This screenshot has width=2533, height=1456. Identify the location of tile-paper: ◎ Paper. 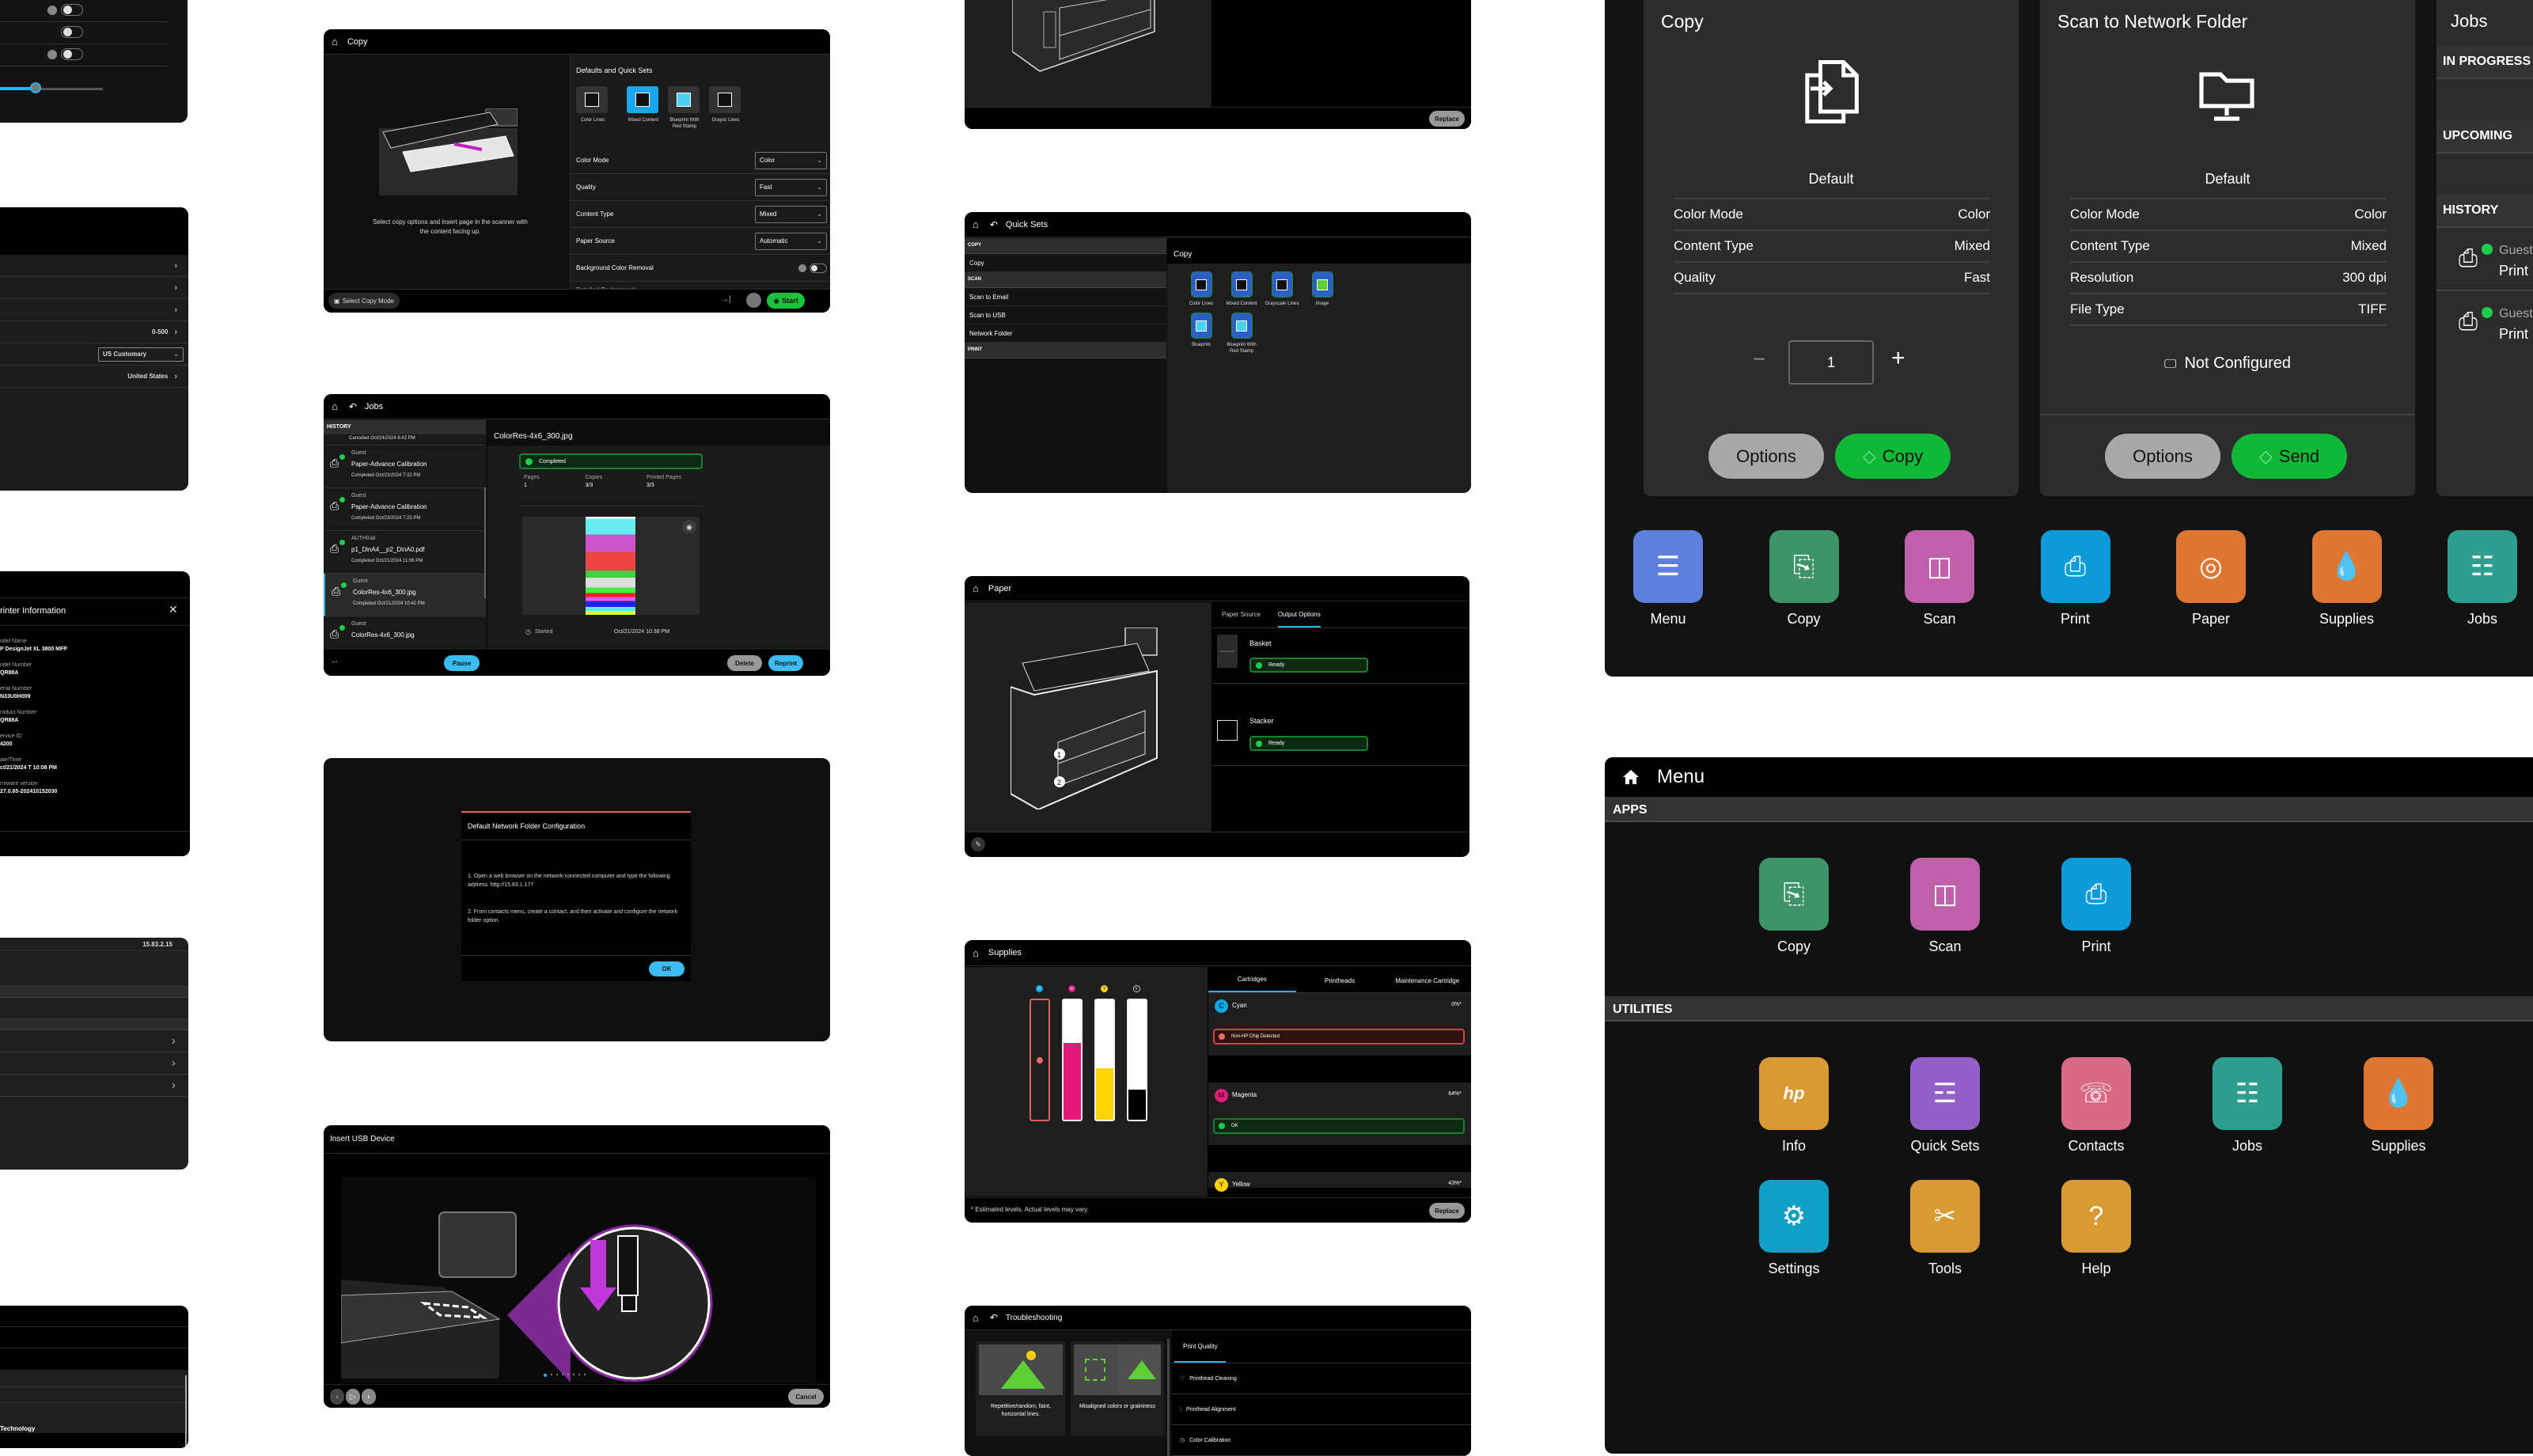
(2211, 579).